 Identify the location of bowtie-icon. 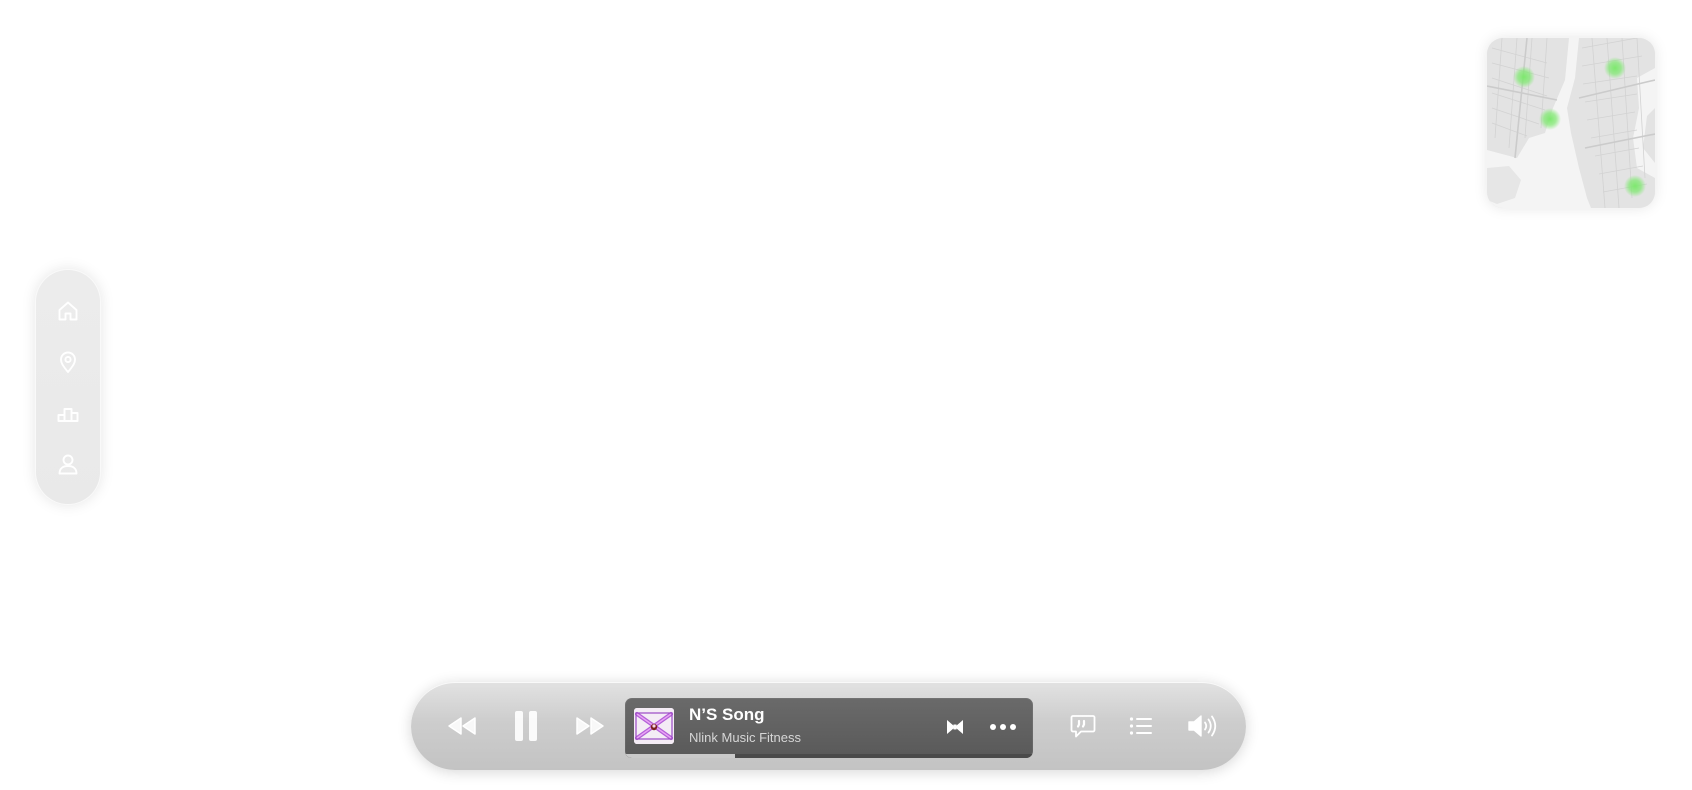
(955, 727).